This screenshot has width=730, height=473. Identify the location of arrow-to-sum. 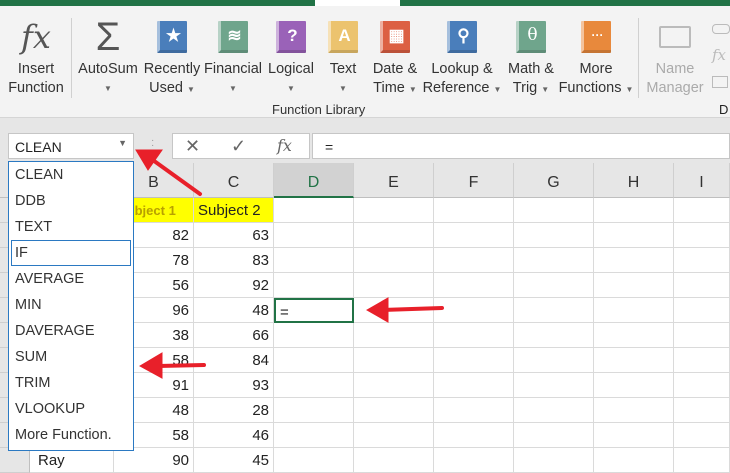
(181, 365).